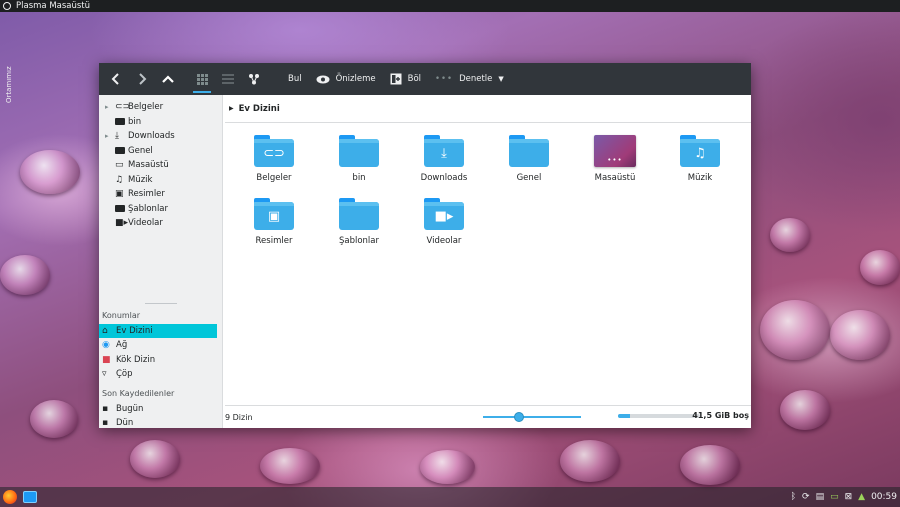 The width and height of the screenshot is (900, 507). Describe the element at coordinates (160, 165) in the screenshot. I see `tree-item-masaustu: ▭ Masaüstü` at that location.